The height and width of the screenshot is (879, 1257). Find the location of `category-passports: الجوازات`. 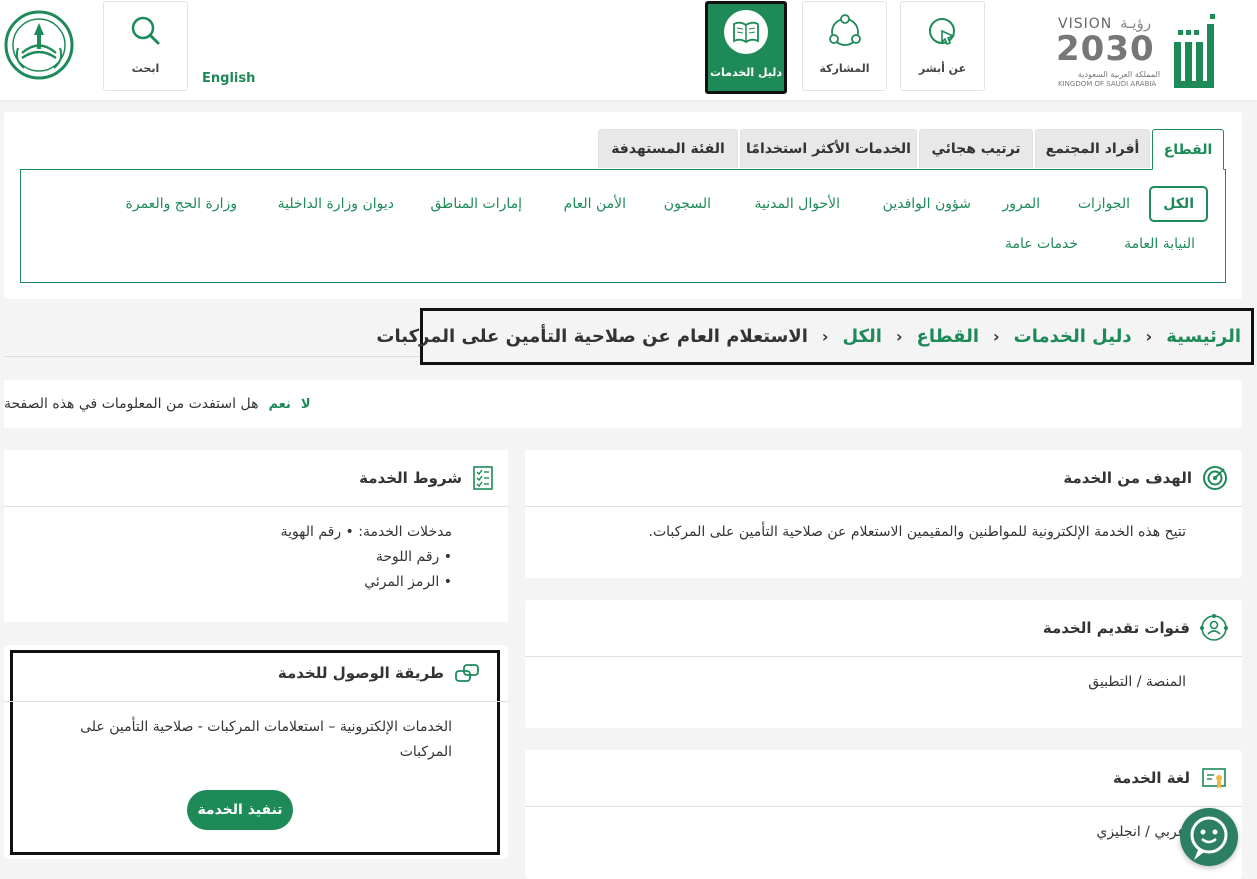

category-passports: الجوازات is located at coordinates (1104, 204).